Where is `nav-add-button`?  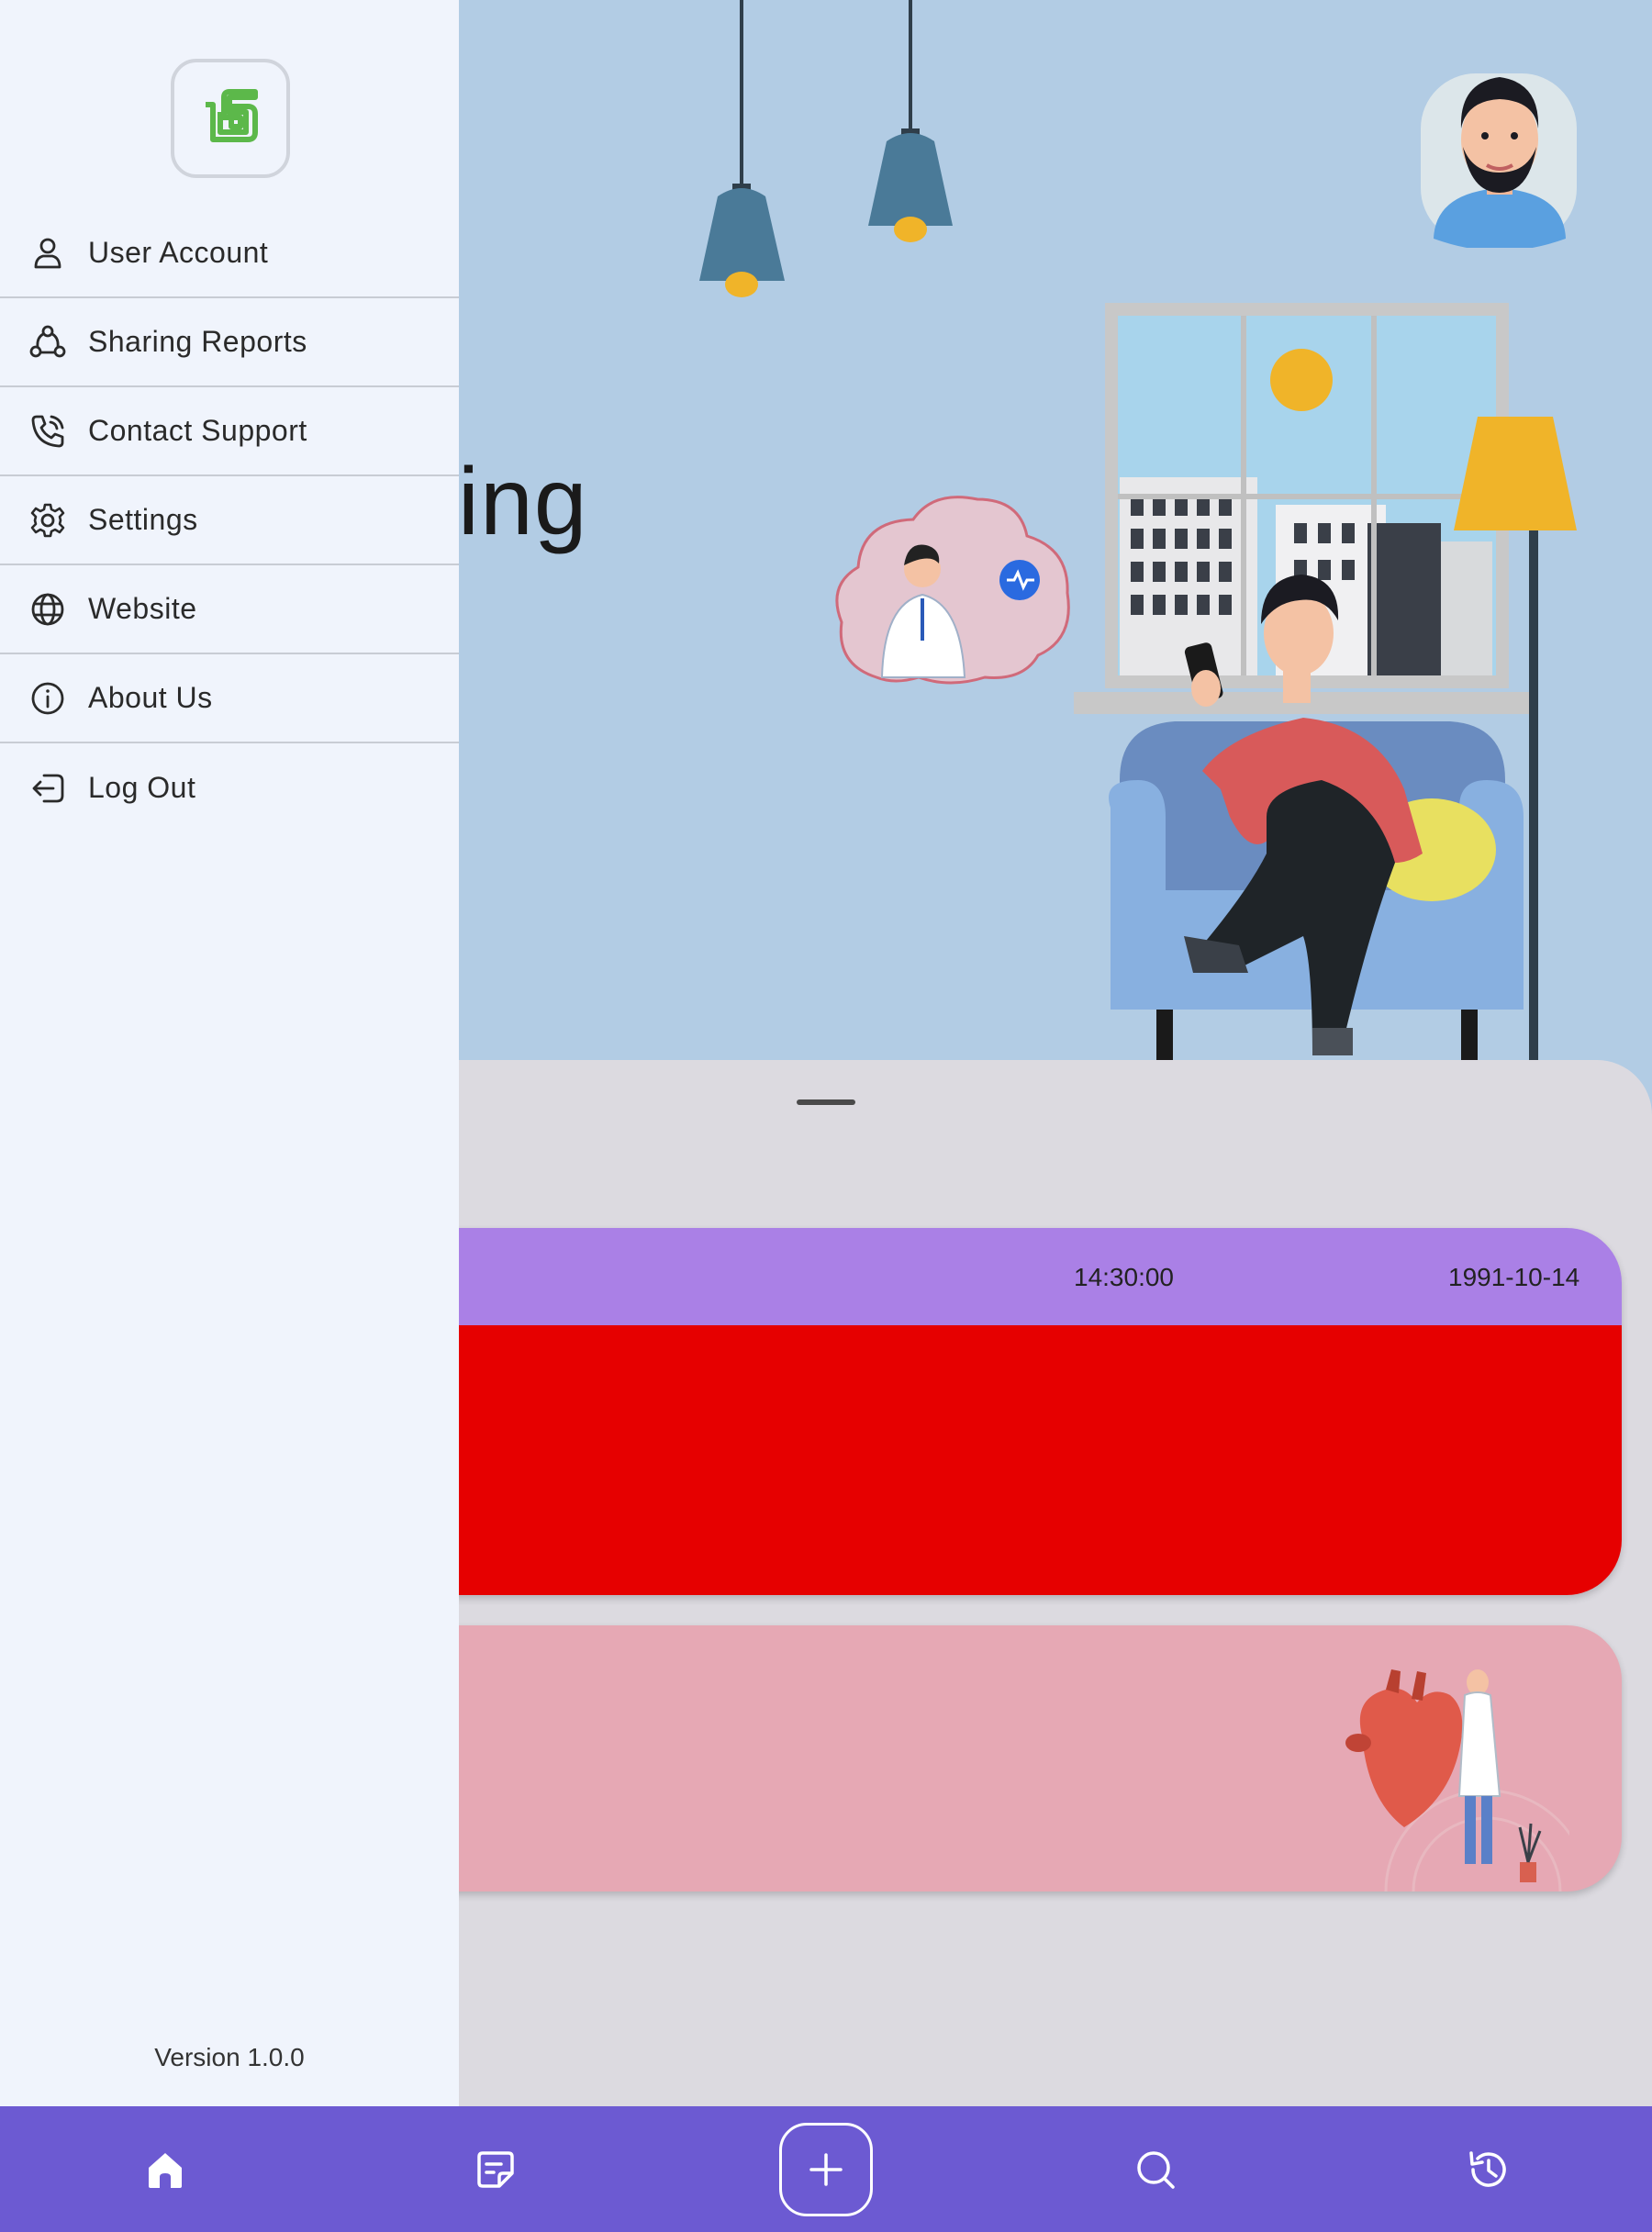
nav-add-button is located at coordinates (826, 2169).